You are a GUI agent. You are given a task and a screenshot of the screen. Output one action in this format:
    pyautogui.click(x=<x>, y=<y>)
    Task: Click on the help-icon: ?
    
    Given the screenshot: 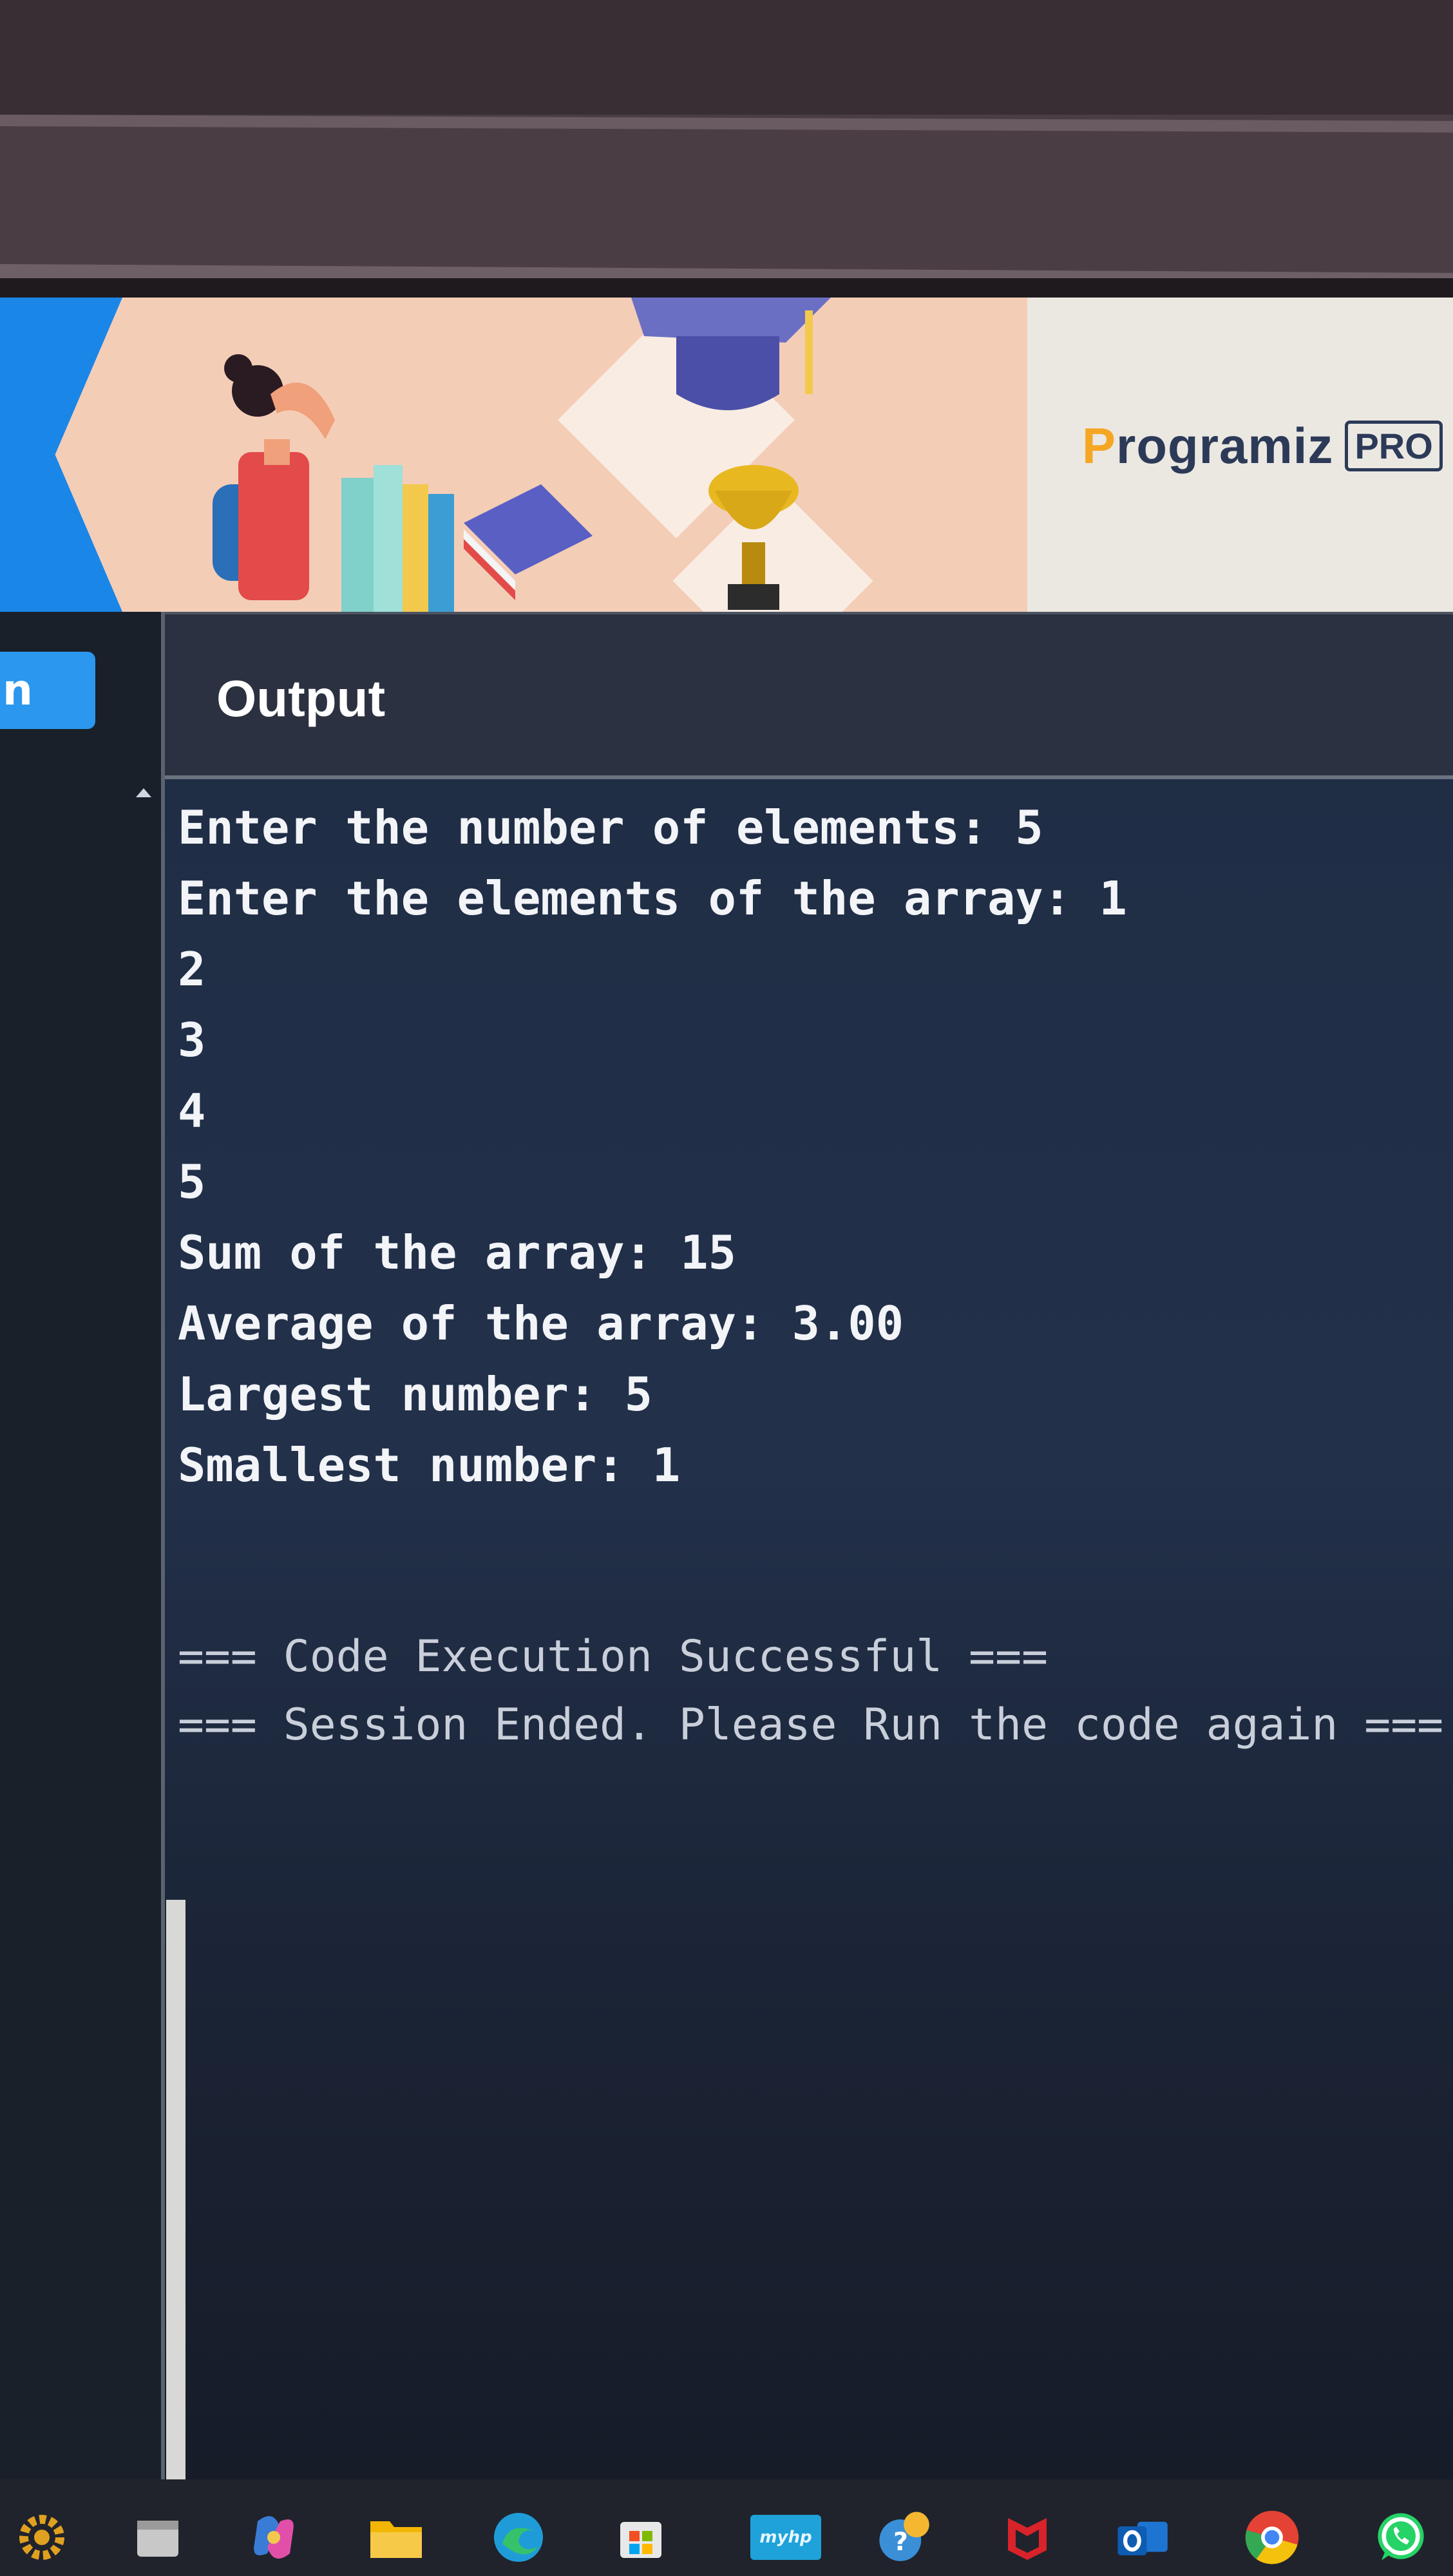 What is the action you would take?
    pyautogui.click(x=905, y=2537)
    